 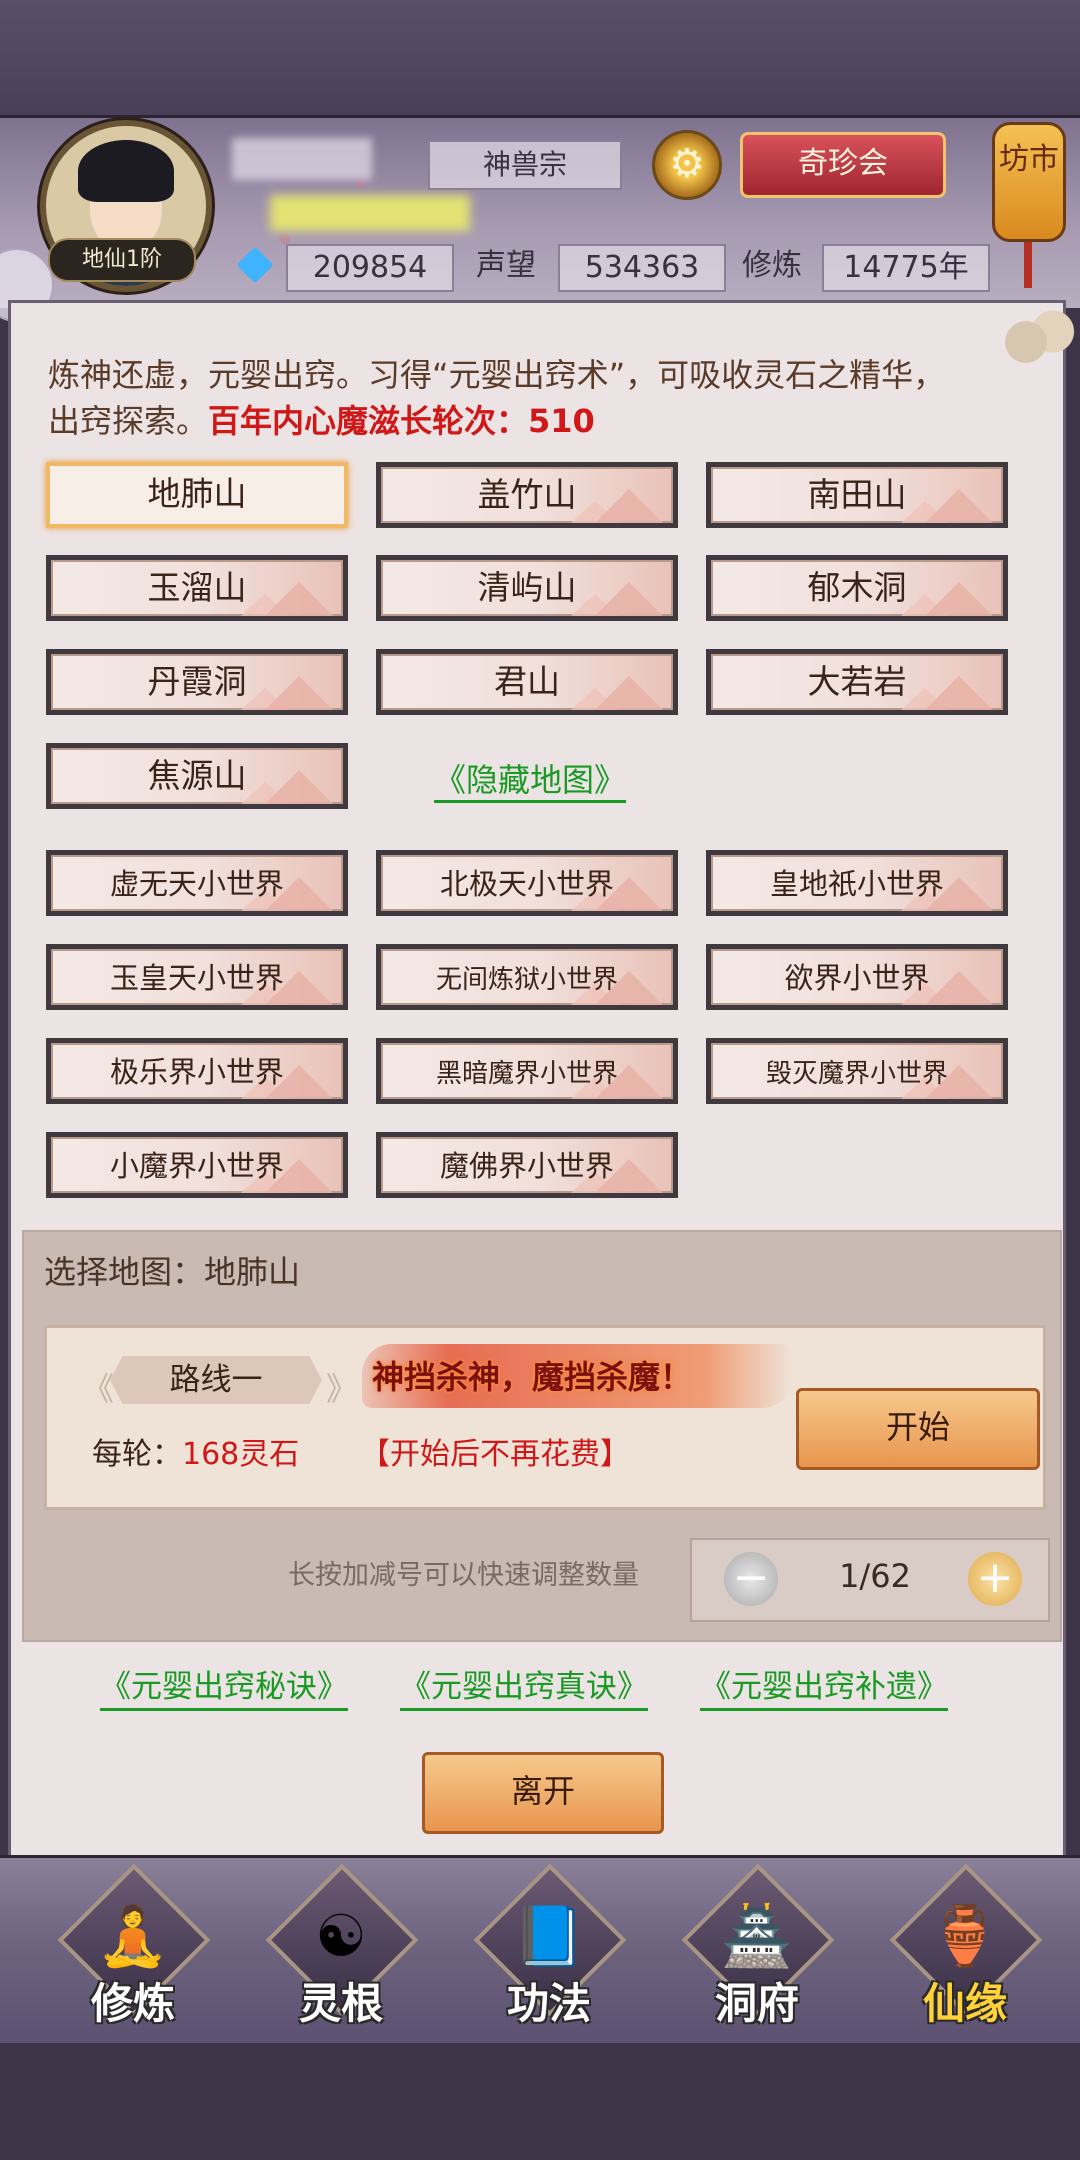 I want to click on world-label: 欲界小世界, so click(x=857, y=978).